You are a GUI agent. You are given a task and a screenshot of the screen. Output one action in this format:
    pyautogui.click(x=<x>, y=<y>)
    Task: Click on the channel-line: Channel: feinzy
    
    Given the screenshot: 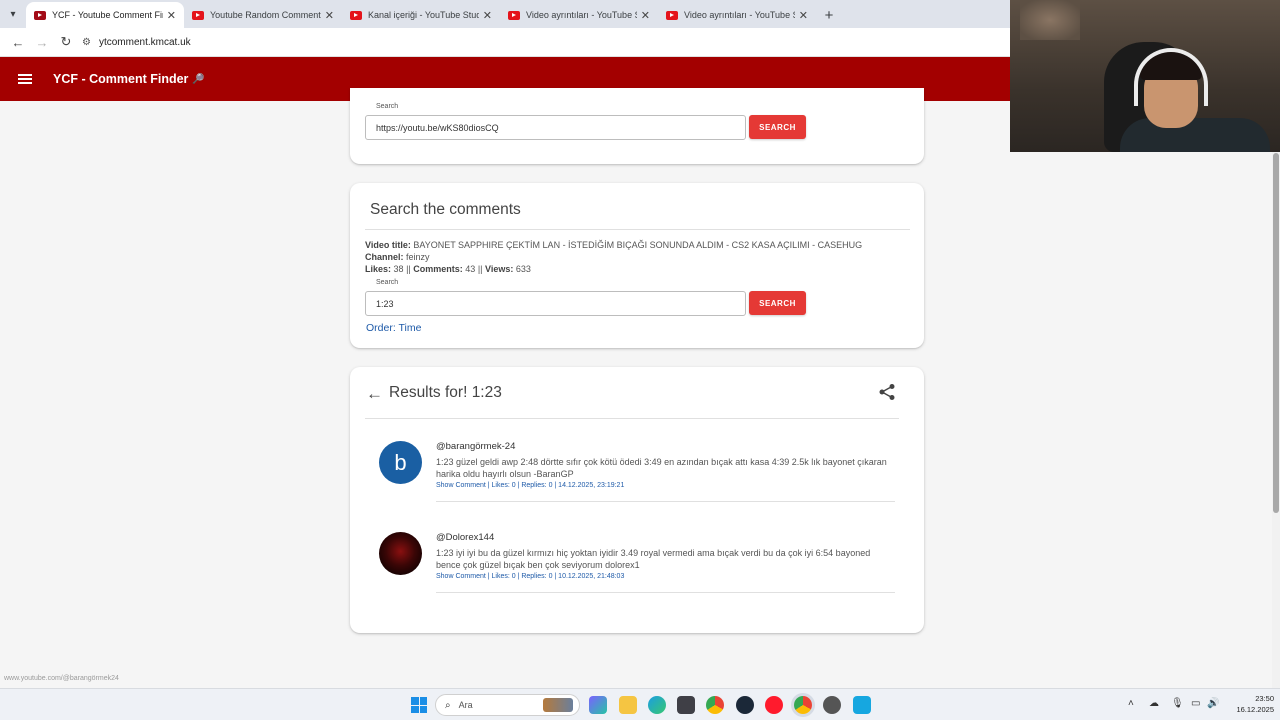 What is the action you would take?
    pyautogui.click(x=397, y=257)
    